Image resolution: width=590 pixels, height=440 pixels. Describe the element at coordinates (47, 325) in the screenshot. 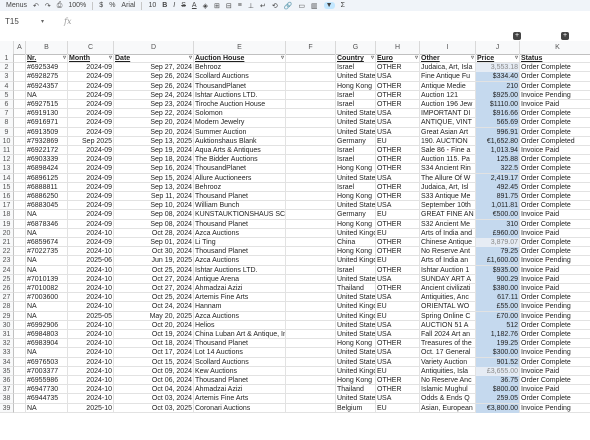

I see `cell-nr: #6992906` at that location.